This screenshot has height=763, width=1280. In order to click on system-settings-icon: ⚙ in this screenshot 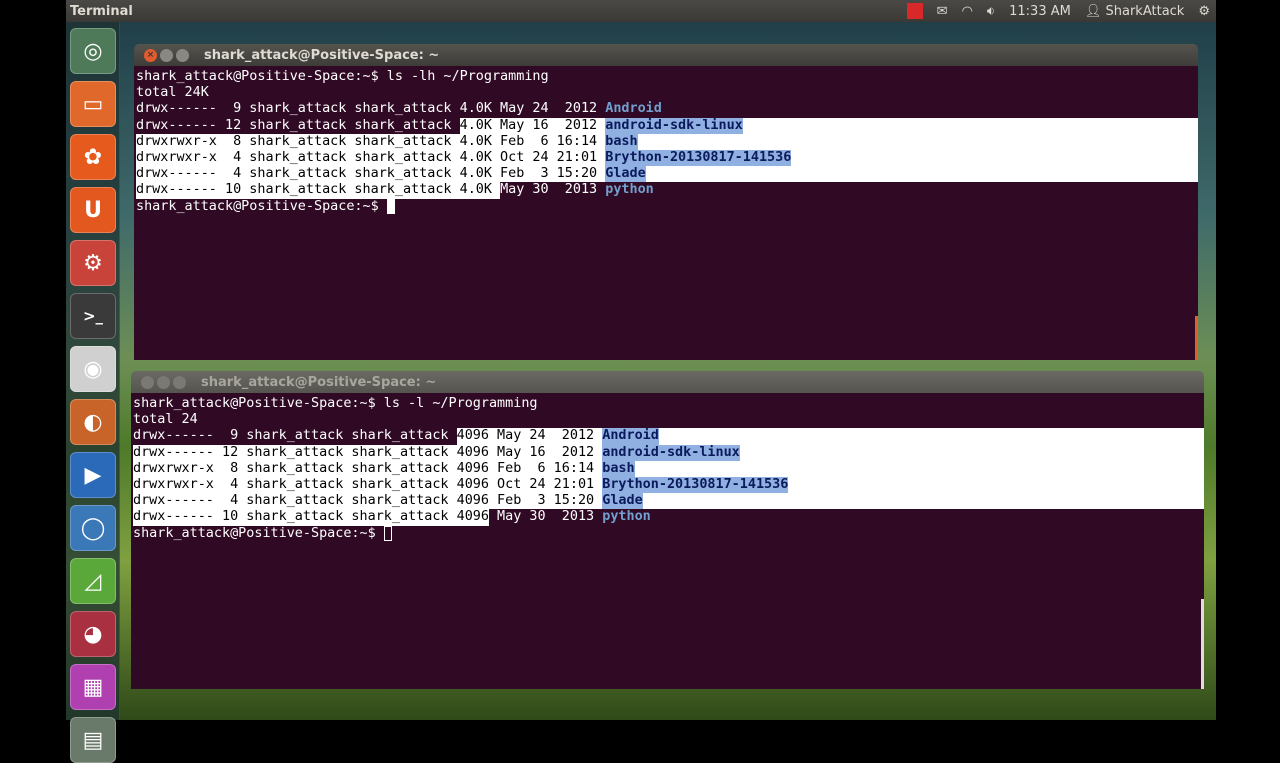, I will do `click(93, 263)`.